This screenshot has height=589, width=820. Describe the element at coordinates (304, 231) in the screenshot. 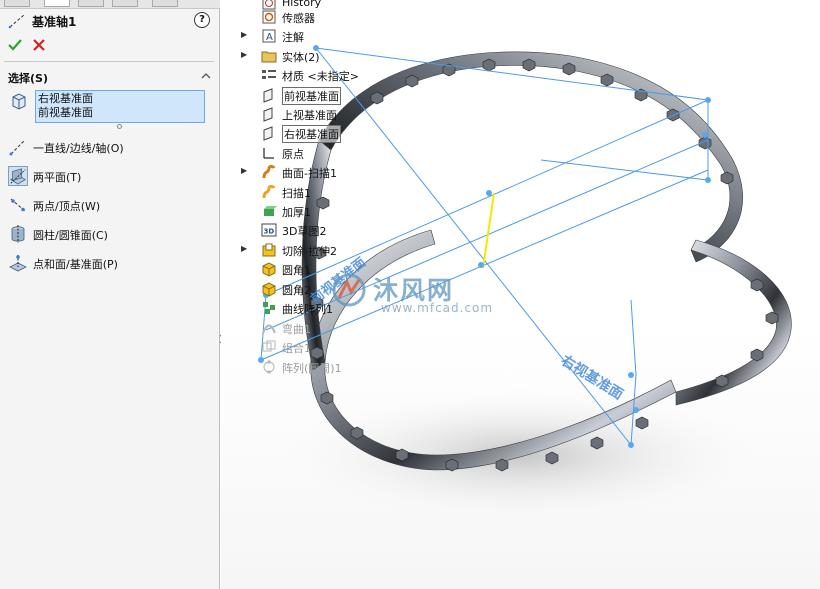

I see `tree-item-label: 3D草图2` at that location.